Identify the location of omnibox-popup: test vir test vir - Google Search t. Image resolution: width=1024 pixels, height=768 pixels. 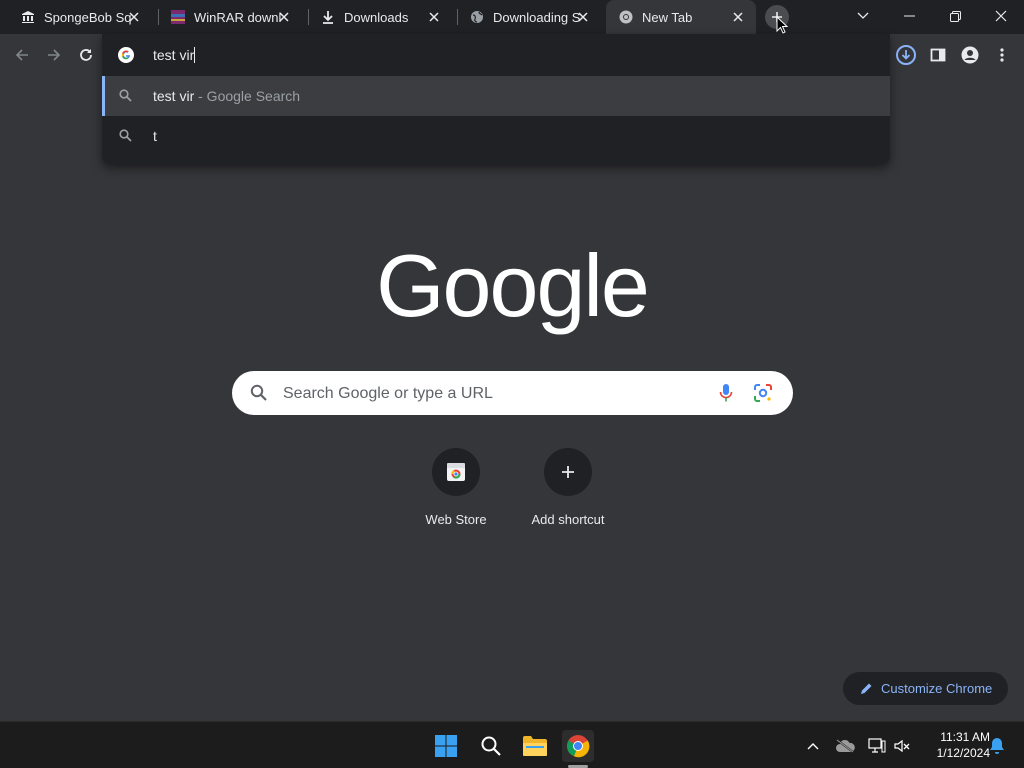
(496, 99).